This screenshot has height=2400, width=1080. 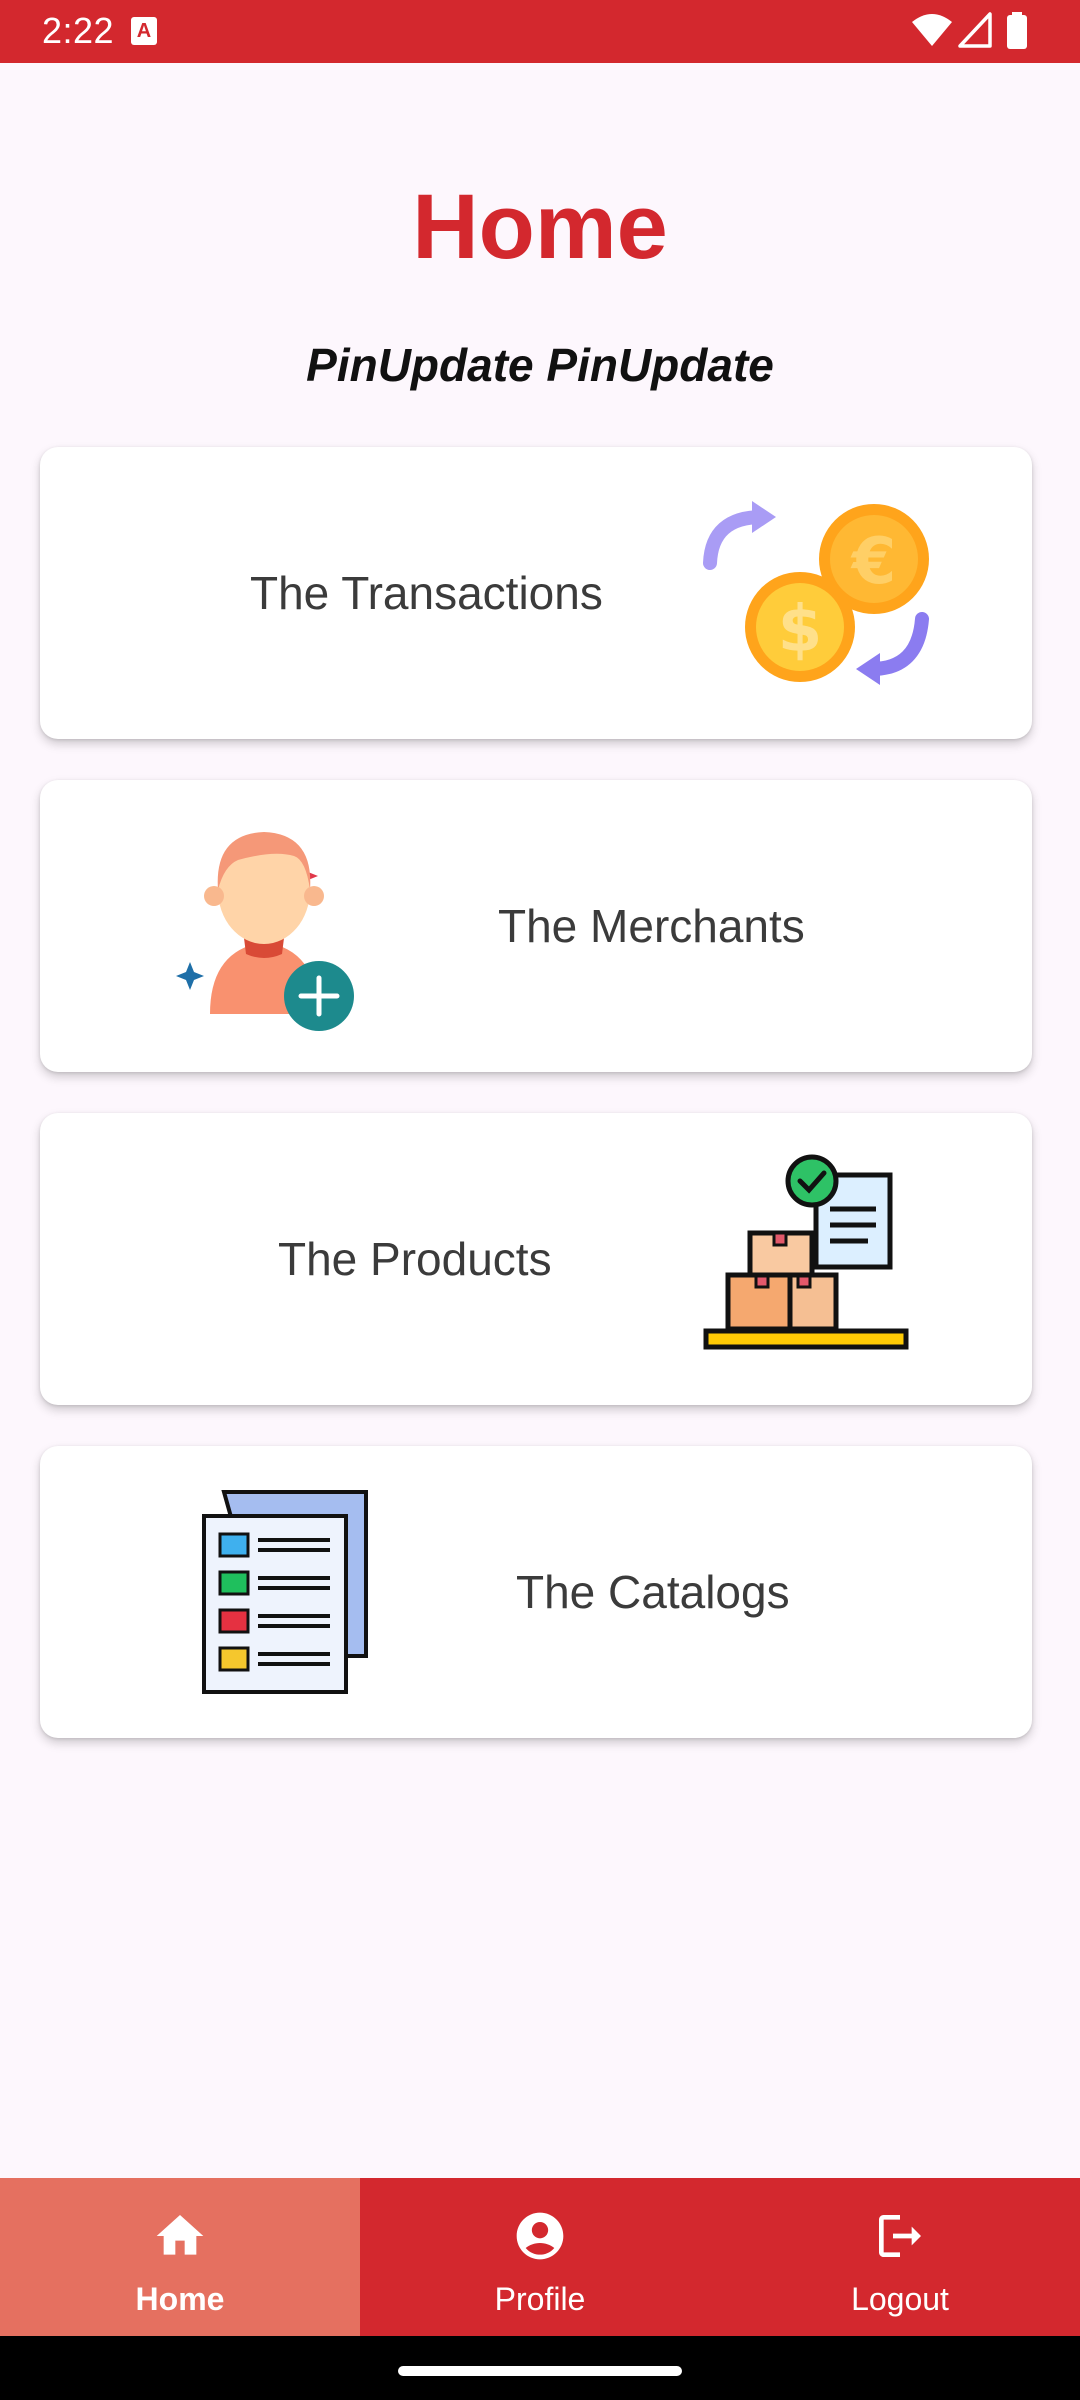 I want to click on cell-signal-icon, so click(x=975, y=30).